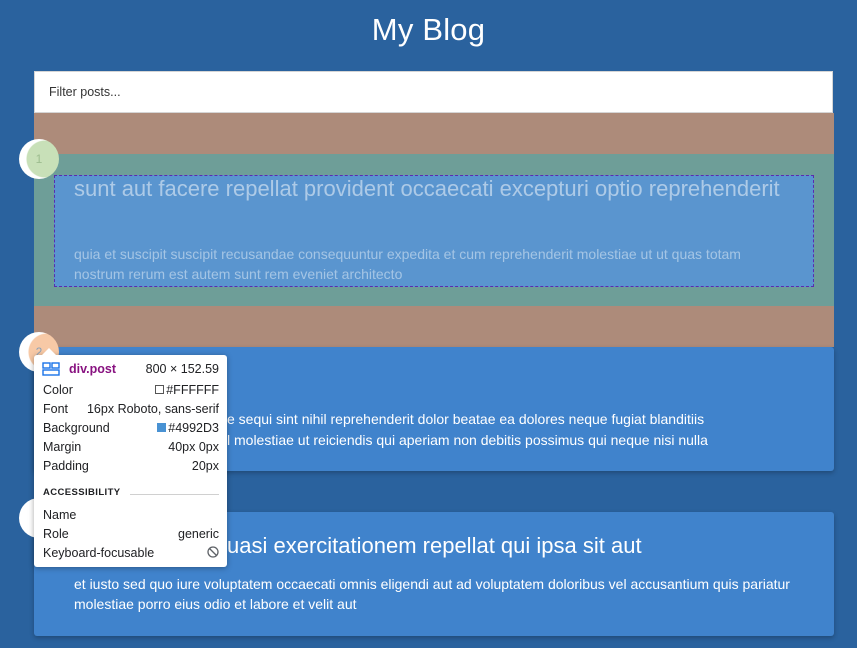 Image resolution: width=857 pixels, height=648 pixels. Describe the element at coordinates (56, 534) in the screenshot. I see `row-key: Role` at that location.